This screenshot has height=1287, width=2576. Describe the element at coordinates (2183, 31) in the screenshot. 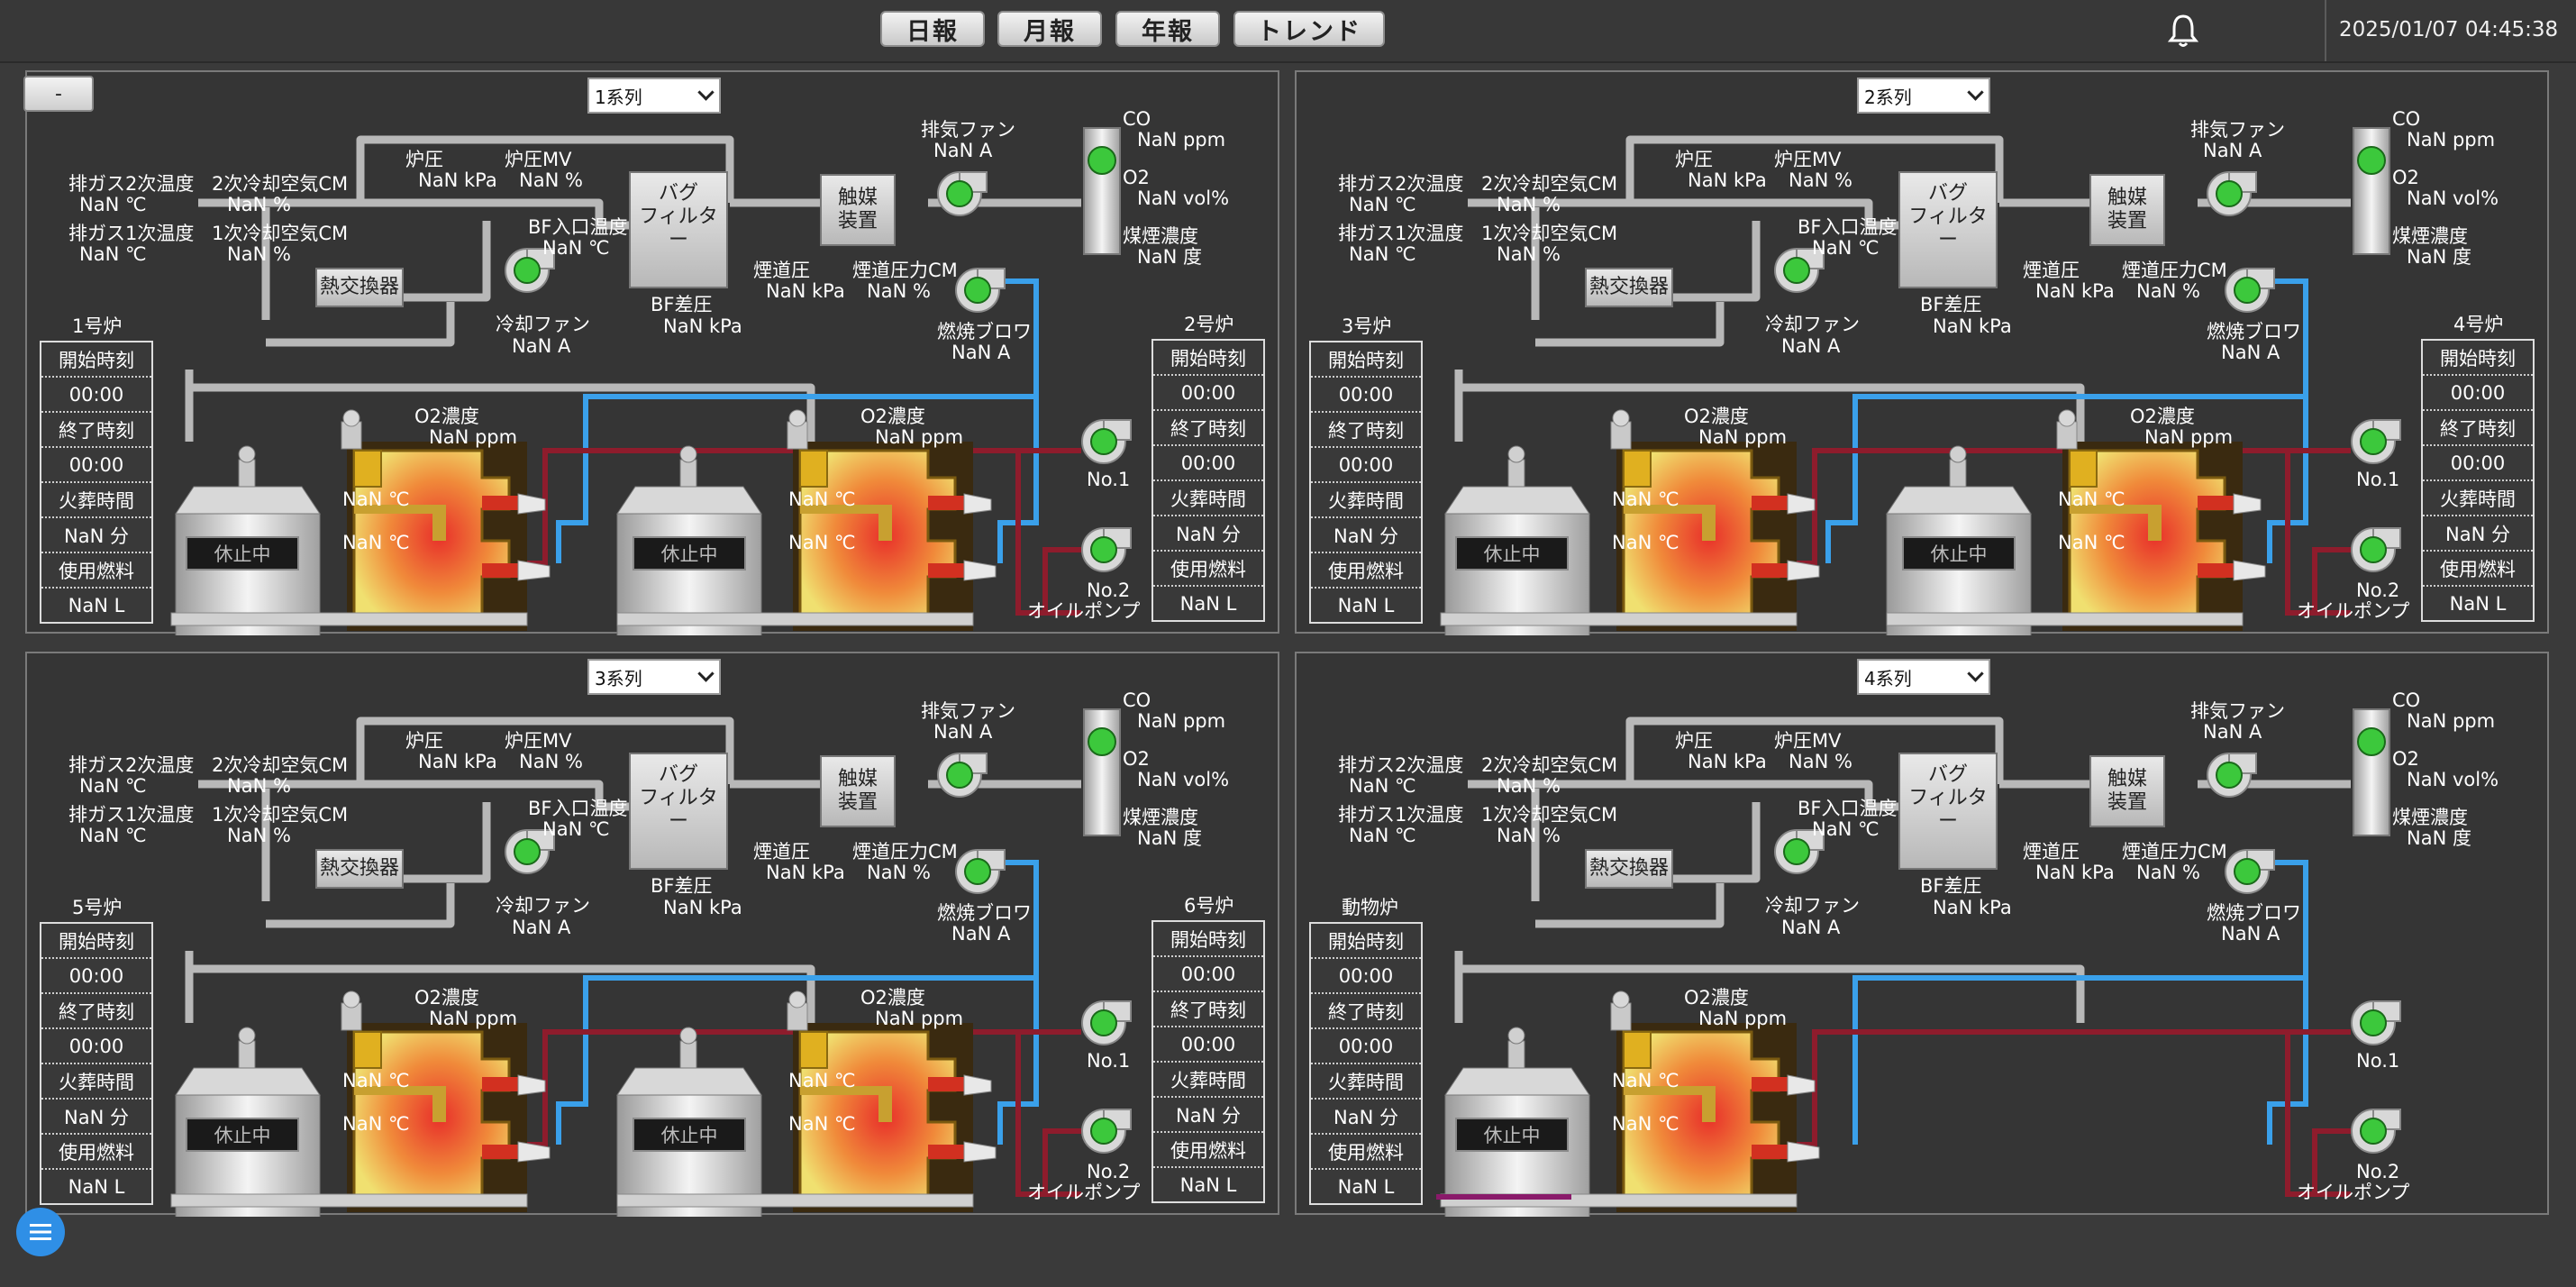

I see `bell-icon` at that location.